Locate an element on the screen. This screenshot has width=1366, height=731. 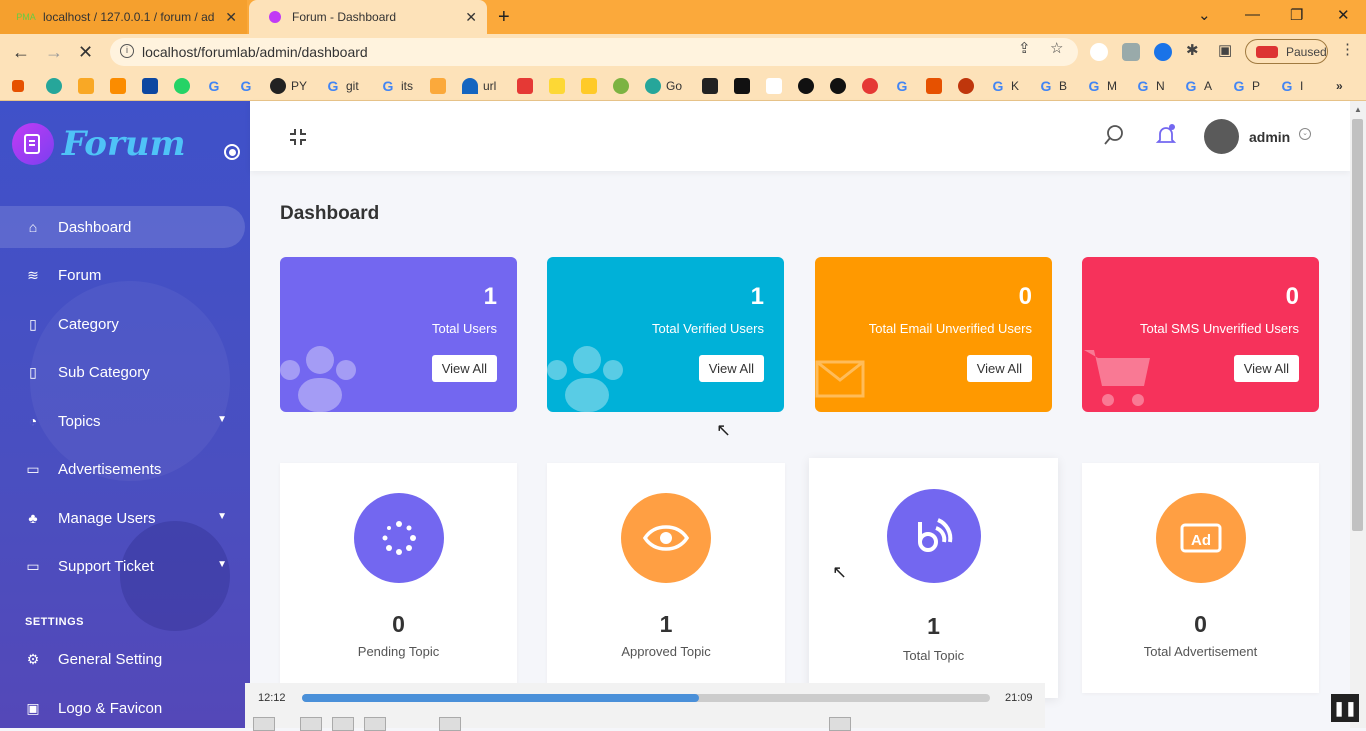
scroll-up-icon: ▲ is located at coordinates (1358, 109).